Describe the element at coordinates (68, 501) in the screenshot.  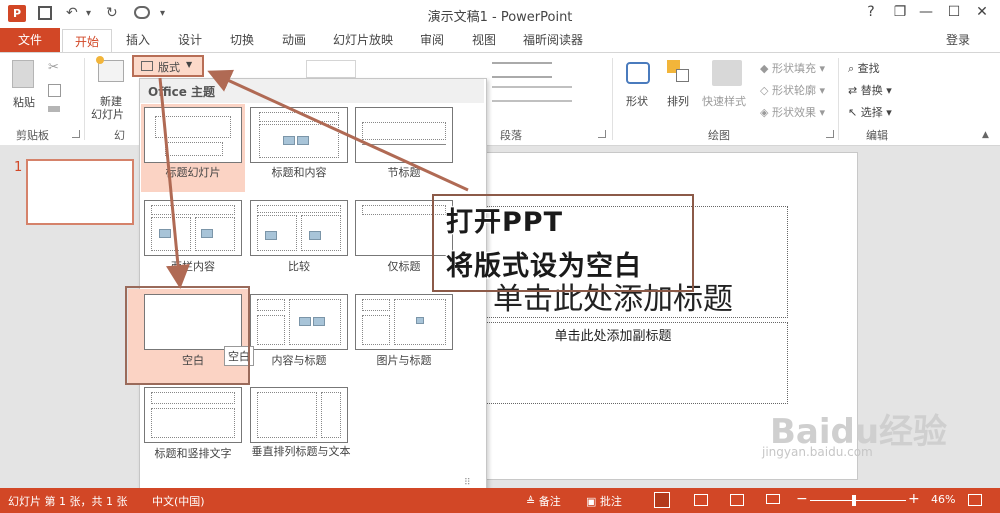
I see `slide-count-status: 幻灯片 第 1 张，共 1 张` at that location.